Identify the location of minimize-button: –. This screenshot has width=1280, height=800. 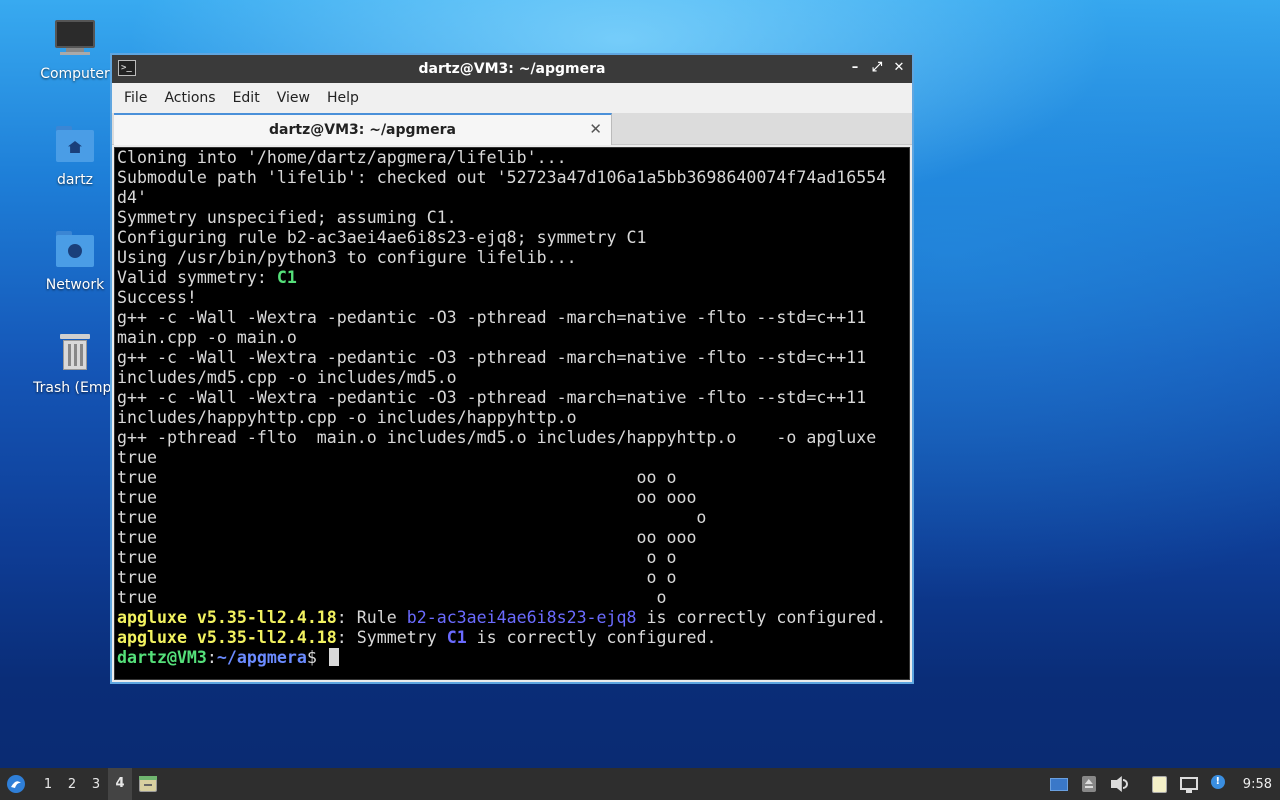
(855, 68).